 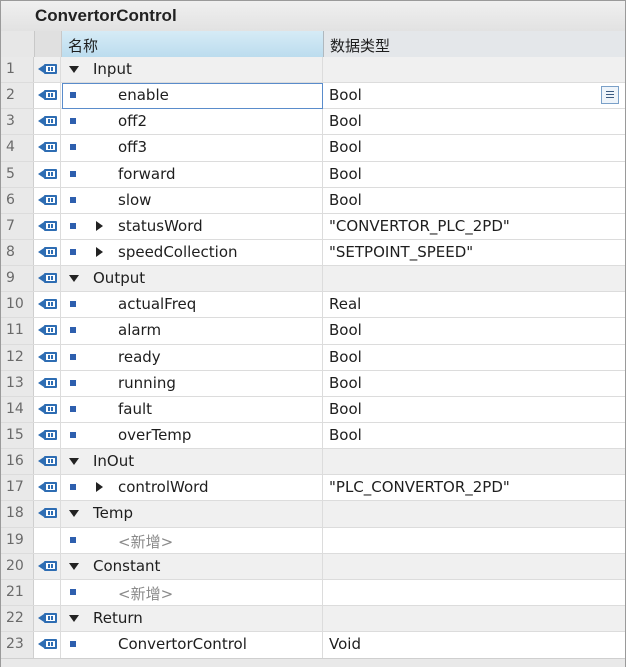 What do you see at coordinates (474, 304) in the screenshot?
I see `type-cell: Real` at bounding box center [474, 304].